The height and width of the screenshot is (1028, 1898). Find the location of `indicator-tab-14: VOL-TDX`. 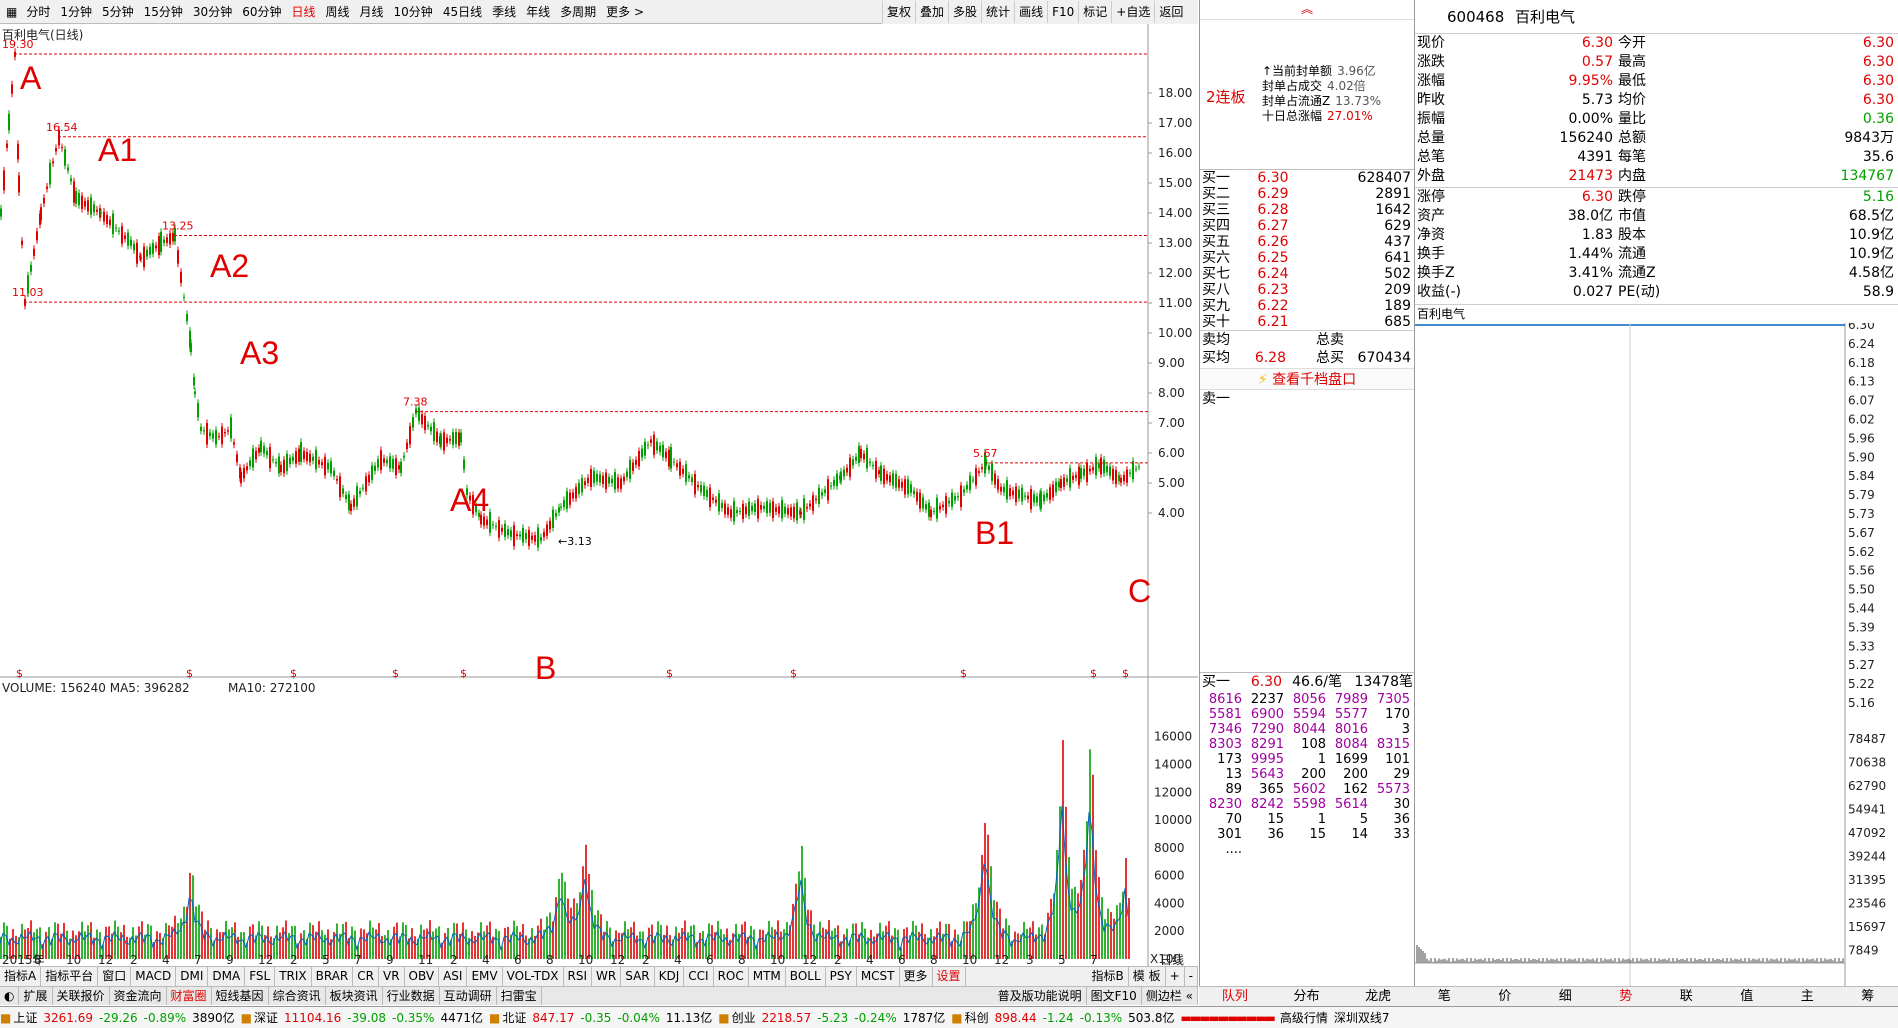

indicator-tab-14: VOL-TDX is located at coordinates (533, 976).